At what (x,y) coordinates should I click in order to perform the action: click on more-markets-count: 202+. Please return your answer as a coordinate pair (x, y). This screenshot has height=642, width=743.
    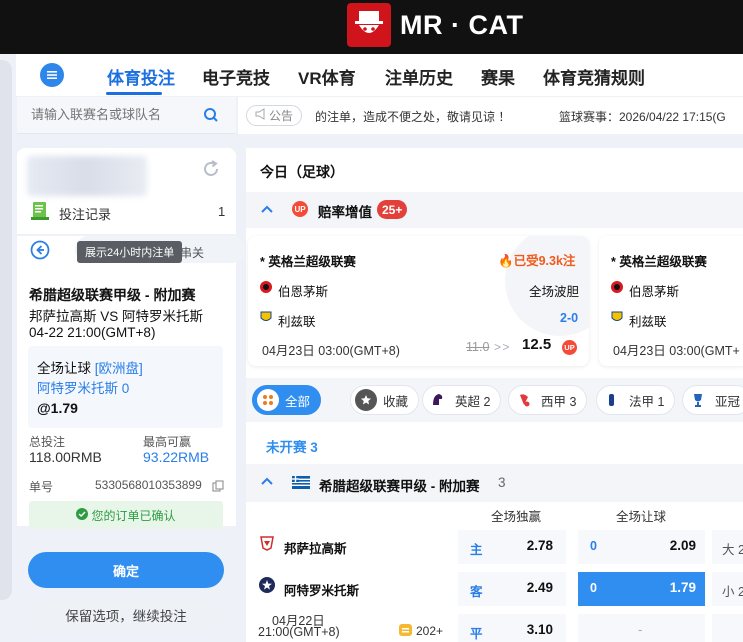
    Looking at the image, I should click on (429, 631).